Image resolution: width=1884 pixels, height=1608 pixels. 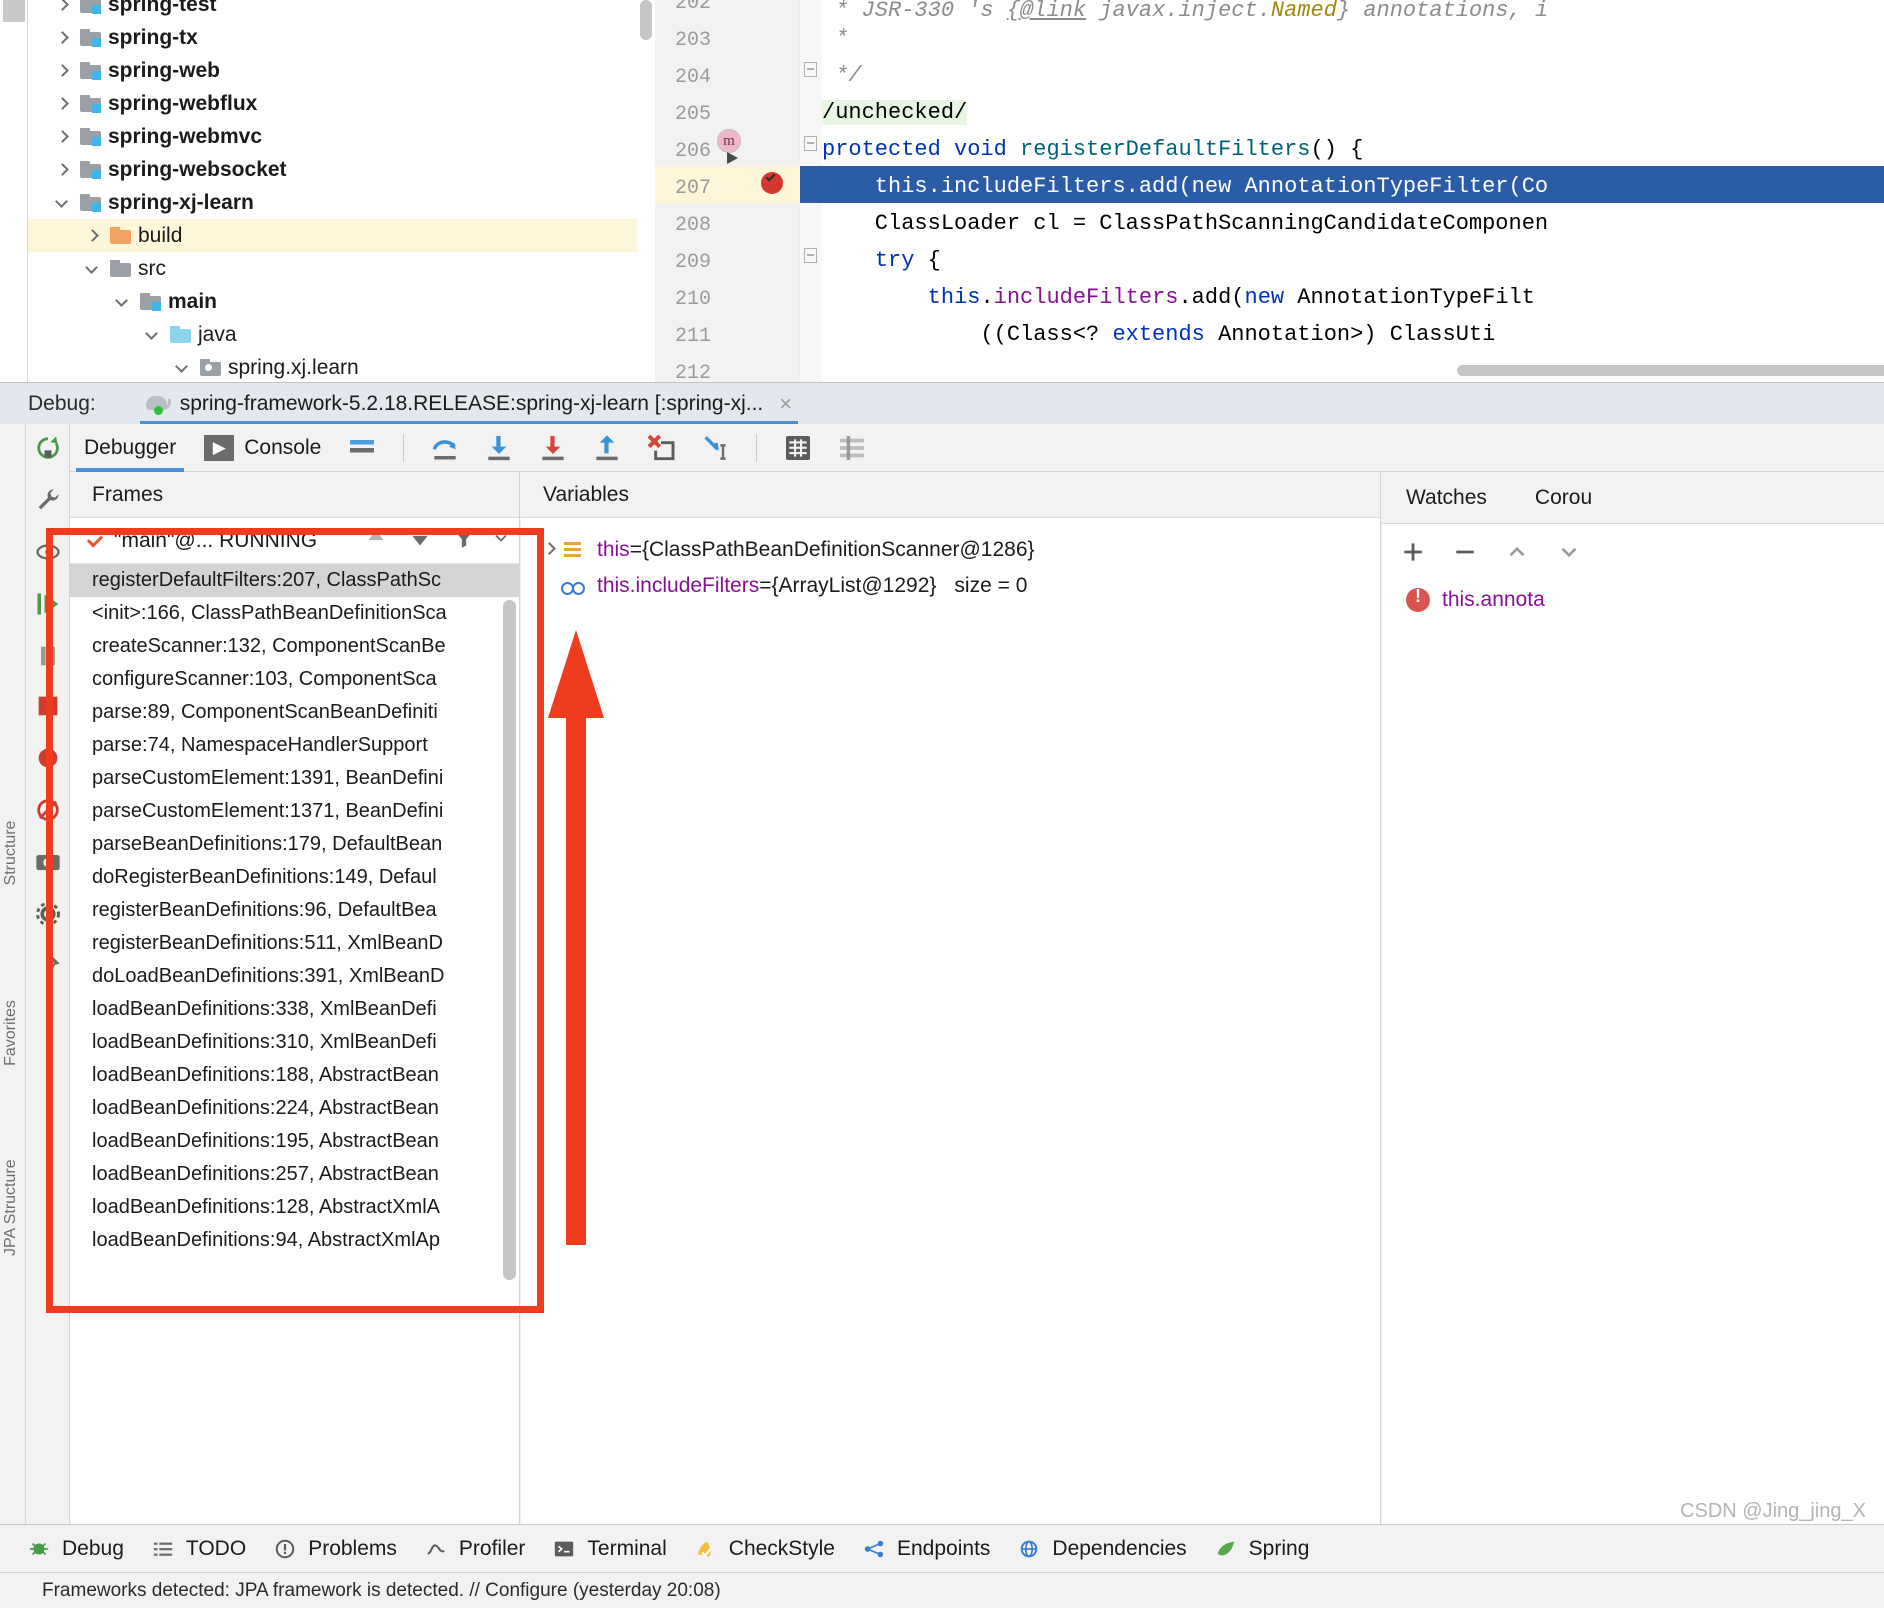 I want to click on watch-row: this.annota, so click(x=1633, y=600).